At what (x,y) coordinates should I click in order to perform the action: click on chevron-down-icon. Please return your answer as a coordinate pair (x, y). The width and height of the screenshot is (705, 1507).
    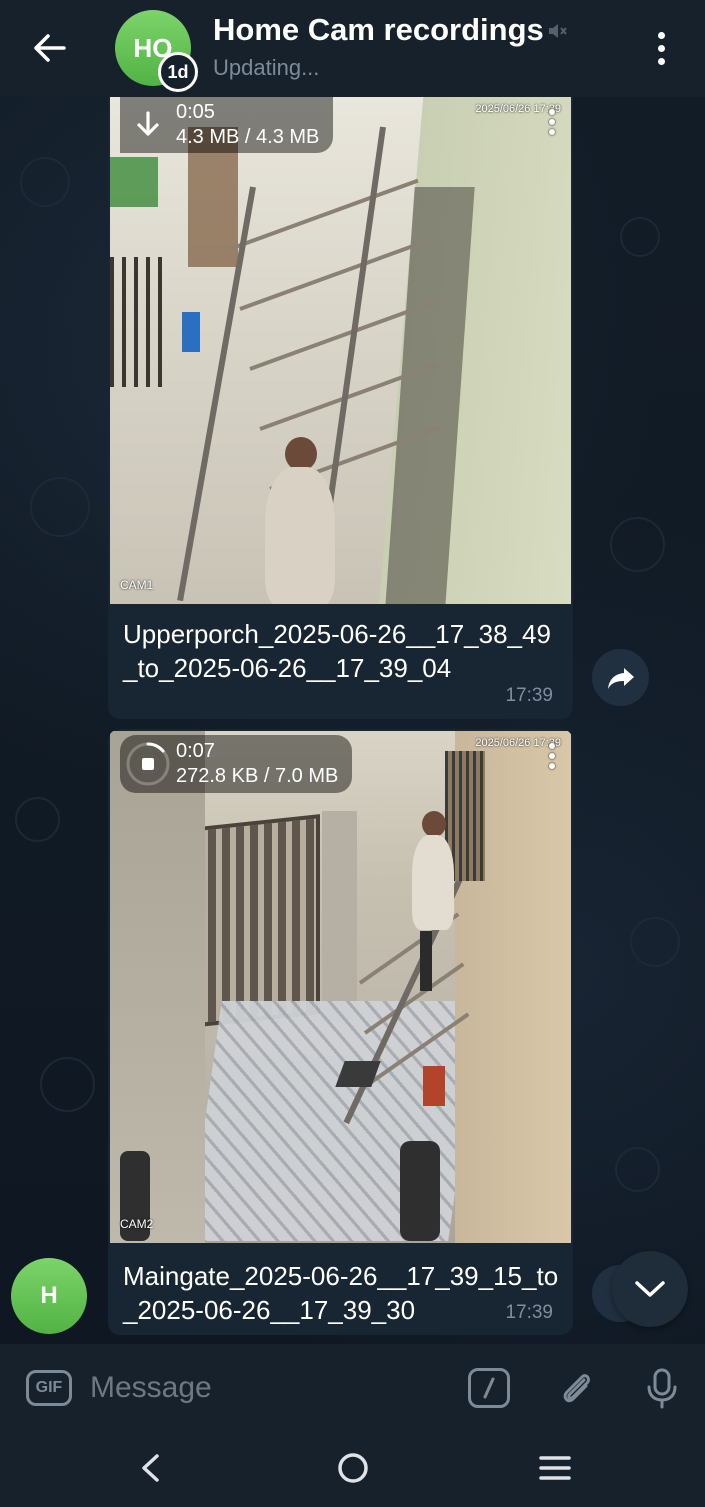
    Looking at the image, I should click on (650, 1289).